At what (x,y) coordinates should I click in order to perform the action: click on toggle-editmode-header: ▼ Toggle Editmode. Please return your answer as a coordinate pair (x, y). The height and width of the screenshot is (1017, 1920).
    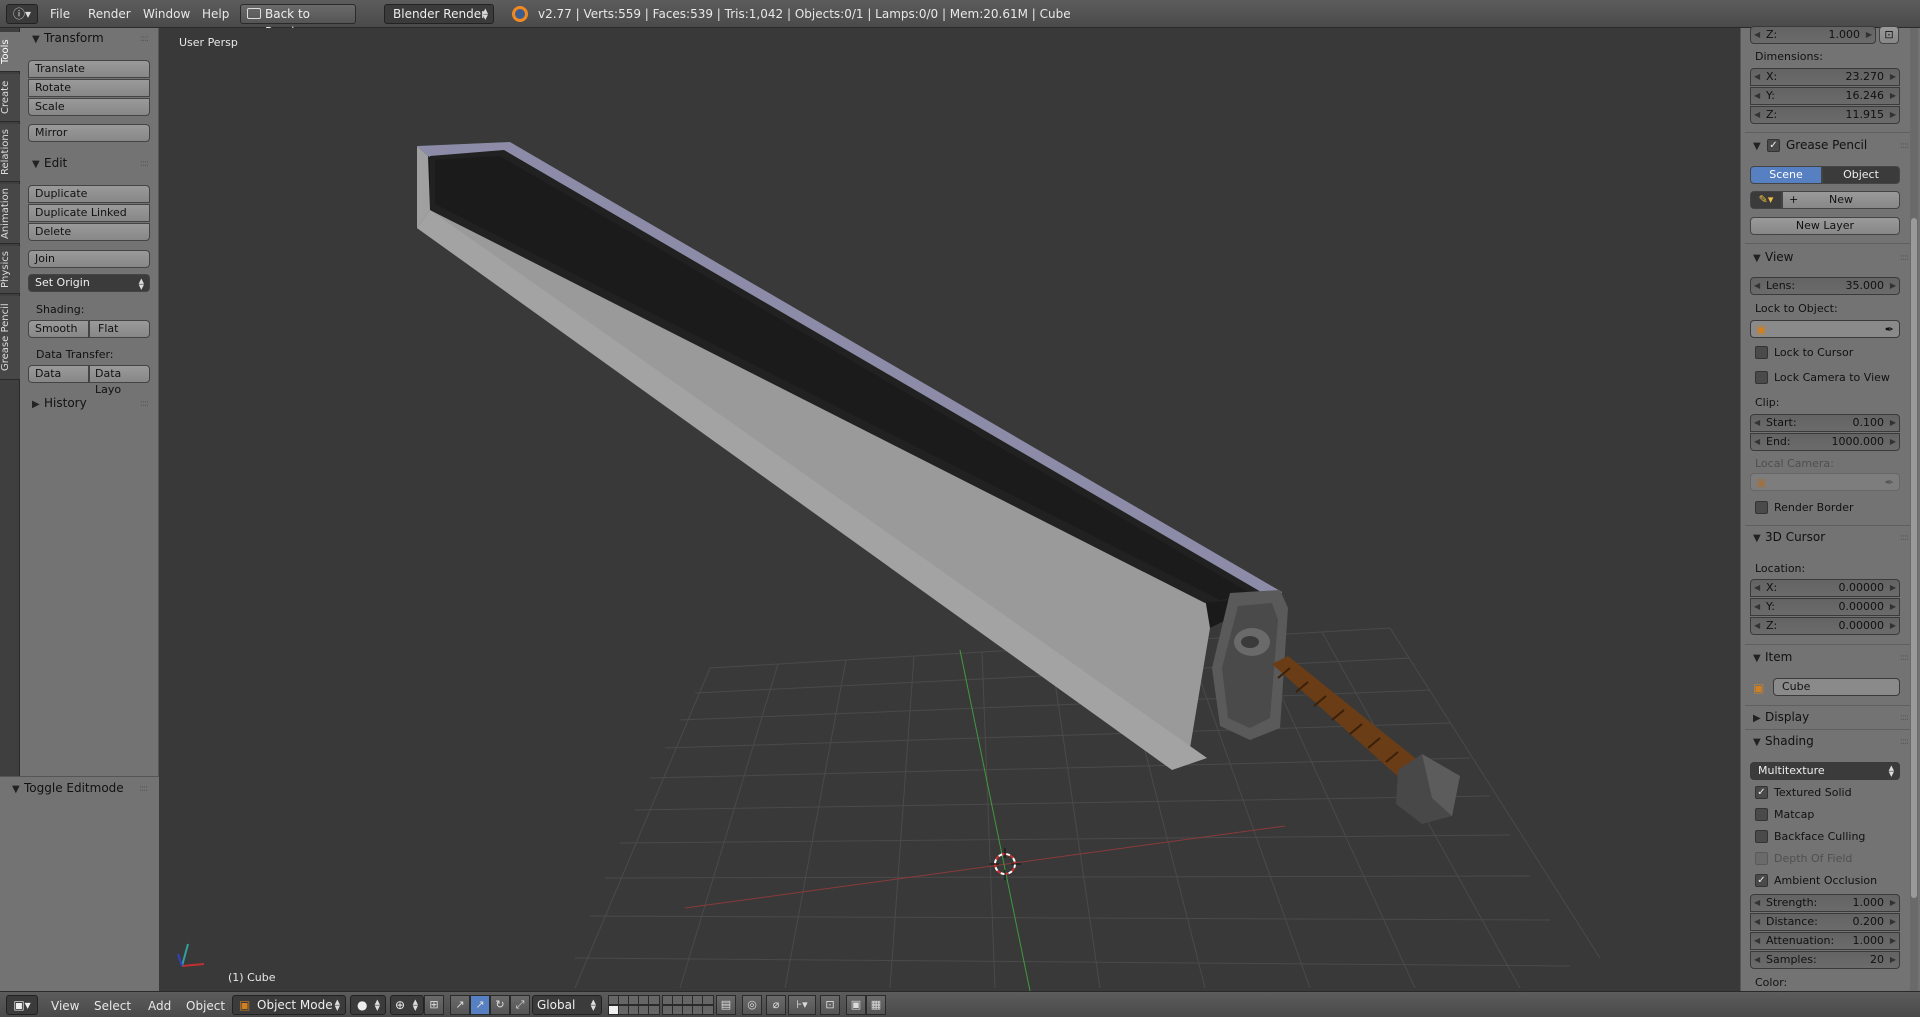
    Looking at the image, I should click on (68, 788).